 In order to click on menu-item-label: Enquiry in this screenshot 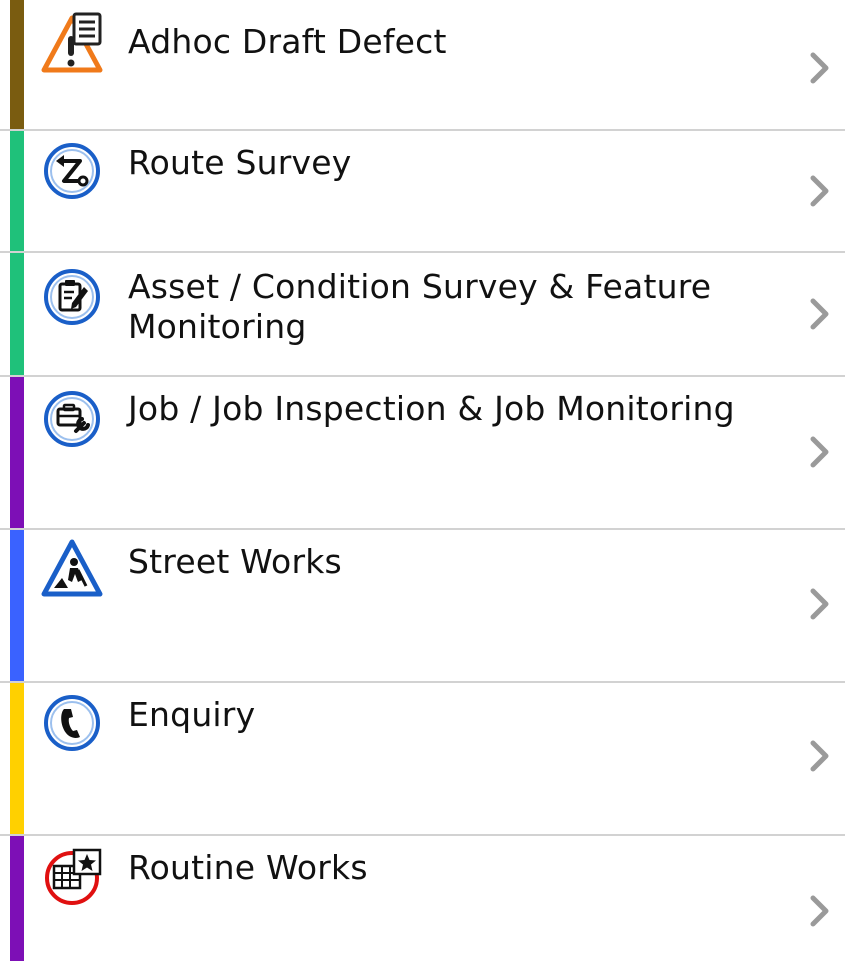, I will do `click(192, 714)`.